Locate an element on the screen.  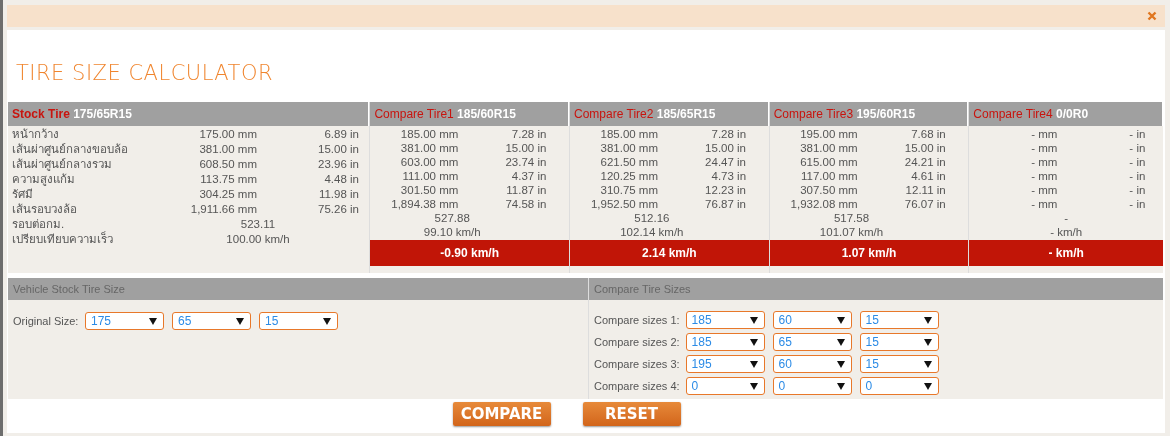
table-cell: 523.11 is located at coordinates (258, 224).